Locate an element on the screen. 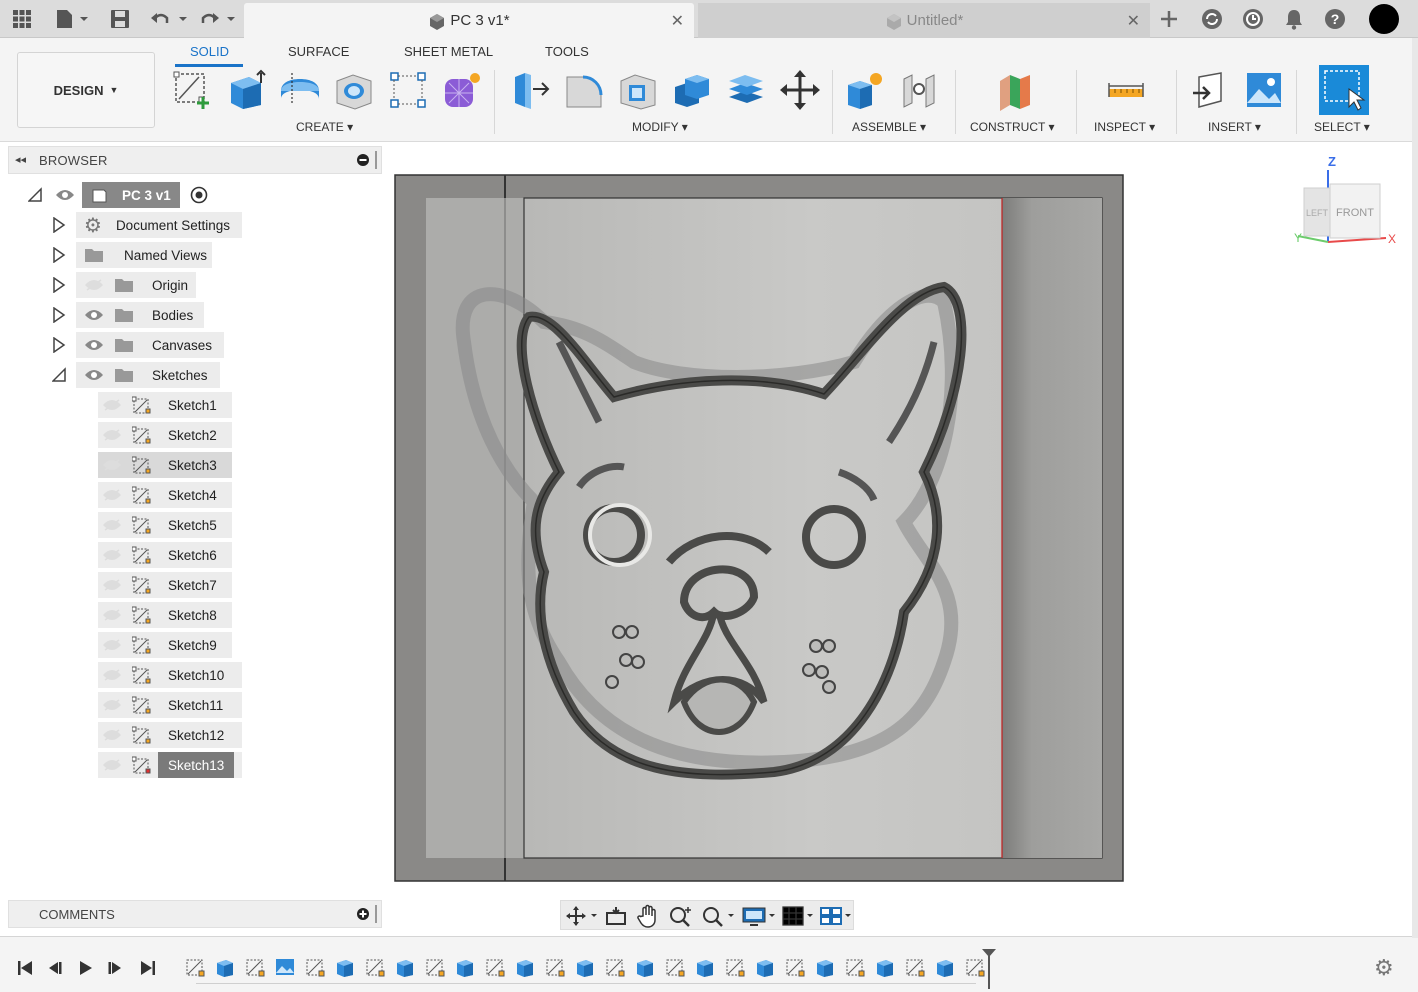  select-group-label: SELECT ▾ is located at coordinates (1342, 127).